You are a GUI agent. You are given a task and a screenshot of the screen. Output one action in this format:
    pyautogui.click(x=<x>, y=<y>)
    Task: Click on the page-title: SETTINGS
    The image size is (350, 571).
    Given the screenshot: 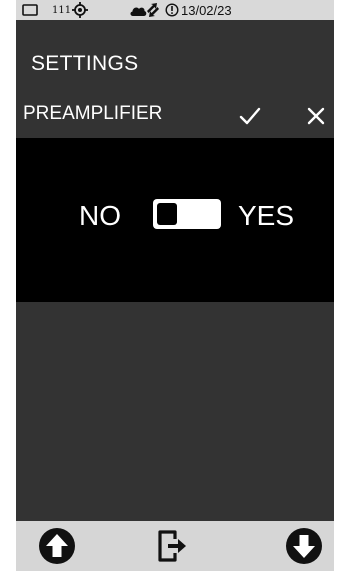 What is the action you would take?
    pyautogui.click(x=85, y=63)
    